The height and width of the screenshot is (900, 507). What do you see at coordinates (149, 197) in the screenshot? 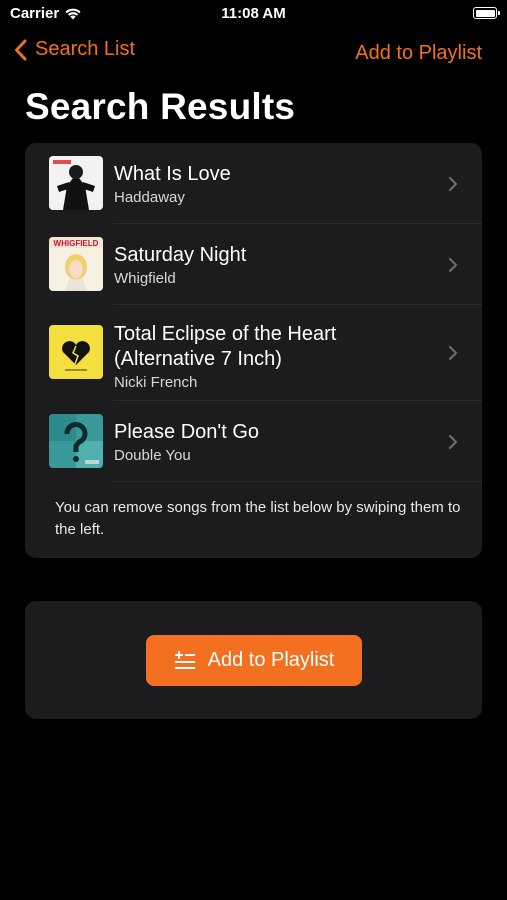
I see `song-artist: Haddaway` at bounding box center [149, 197].